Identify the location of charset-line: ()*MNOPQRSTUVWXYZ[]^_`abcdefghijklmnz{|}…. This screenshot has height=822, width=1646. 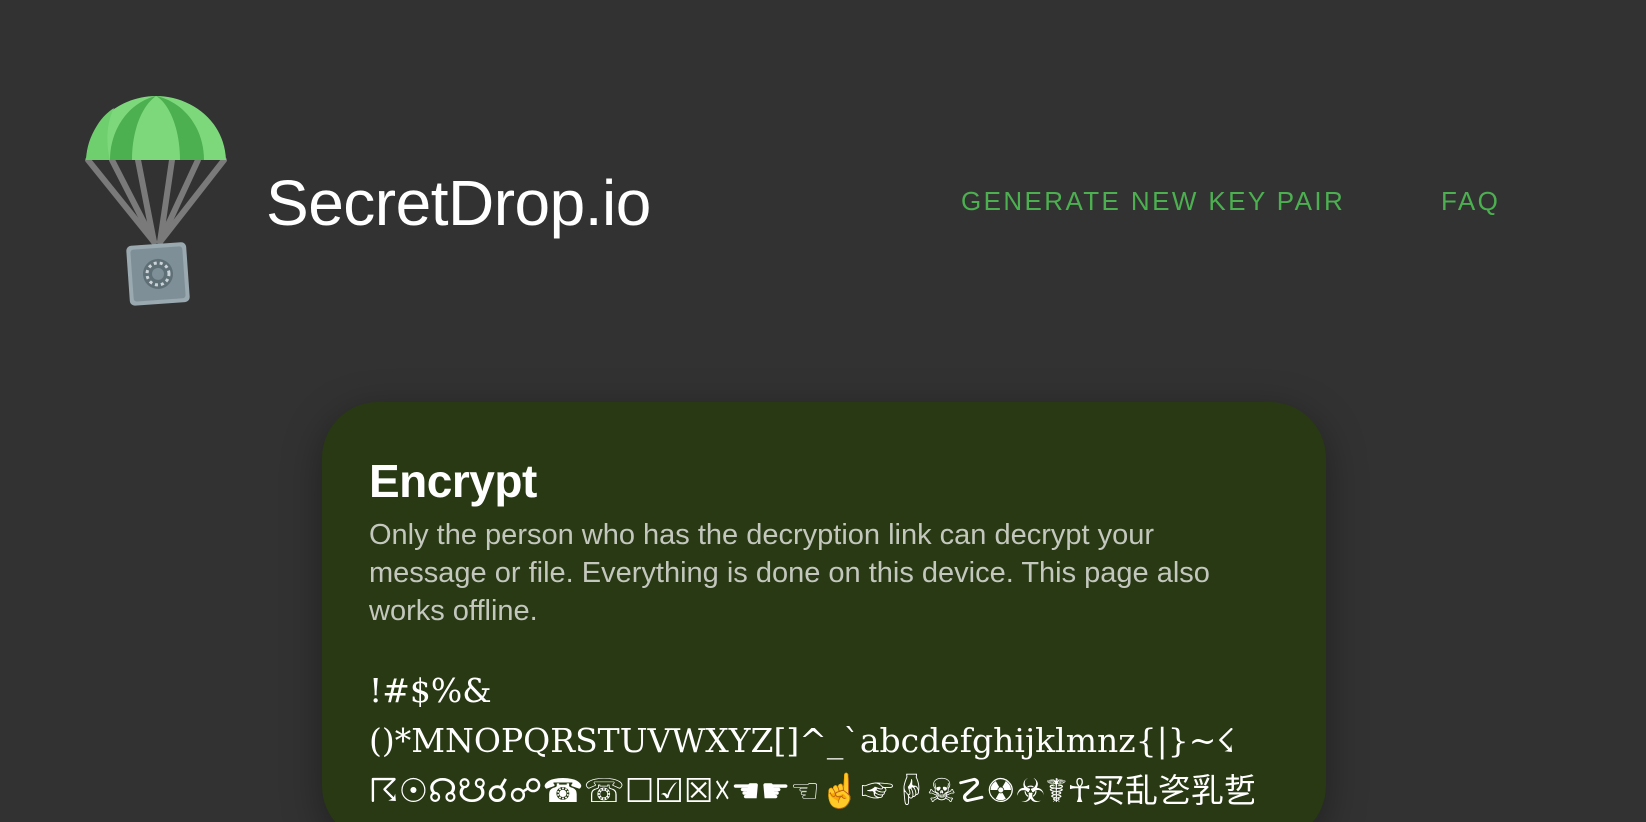
(802, 740).